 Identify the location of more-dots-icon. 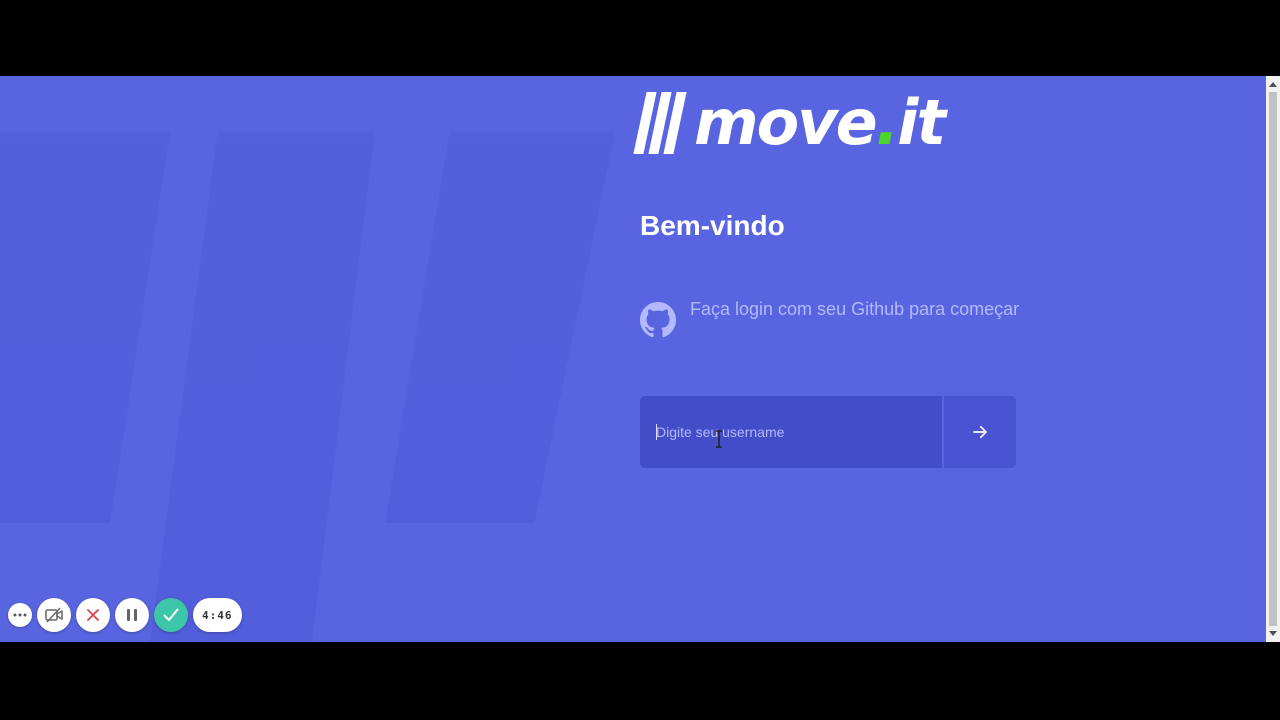
(20, 615).